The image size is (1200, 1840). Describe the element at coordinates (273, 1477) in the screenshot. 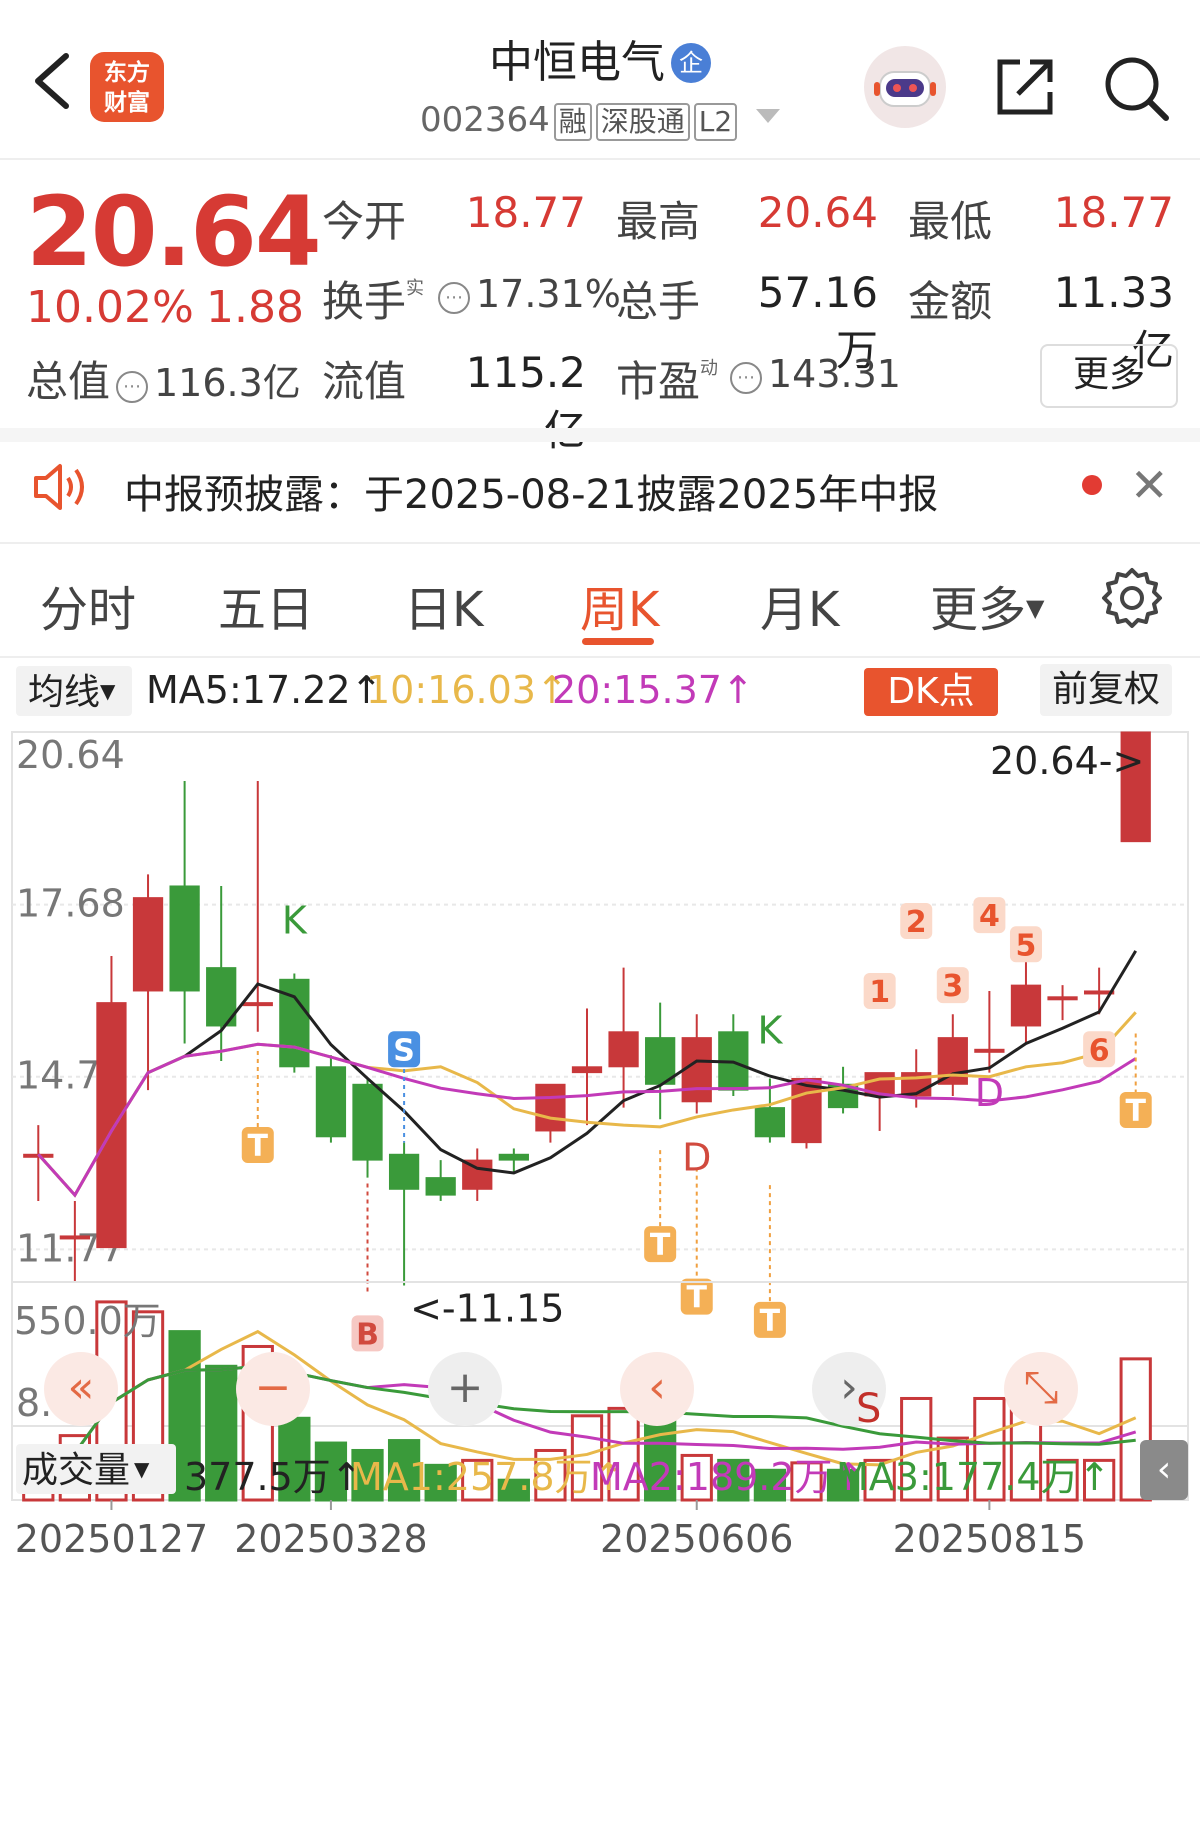

I see `volume-value: 377.5万↑` at that location.